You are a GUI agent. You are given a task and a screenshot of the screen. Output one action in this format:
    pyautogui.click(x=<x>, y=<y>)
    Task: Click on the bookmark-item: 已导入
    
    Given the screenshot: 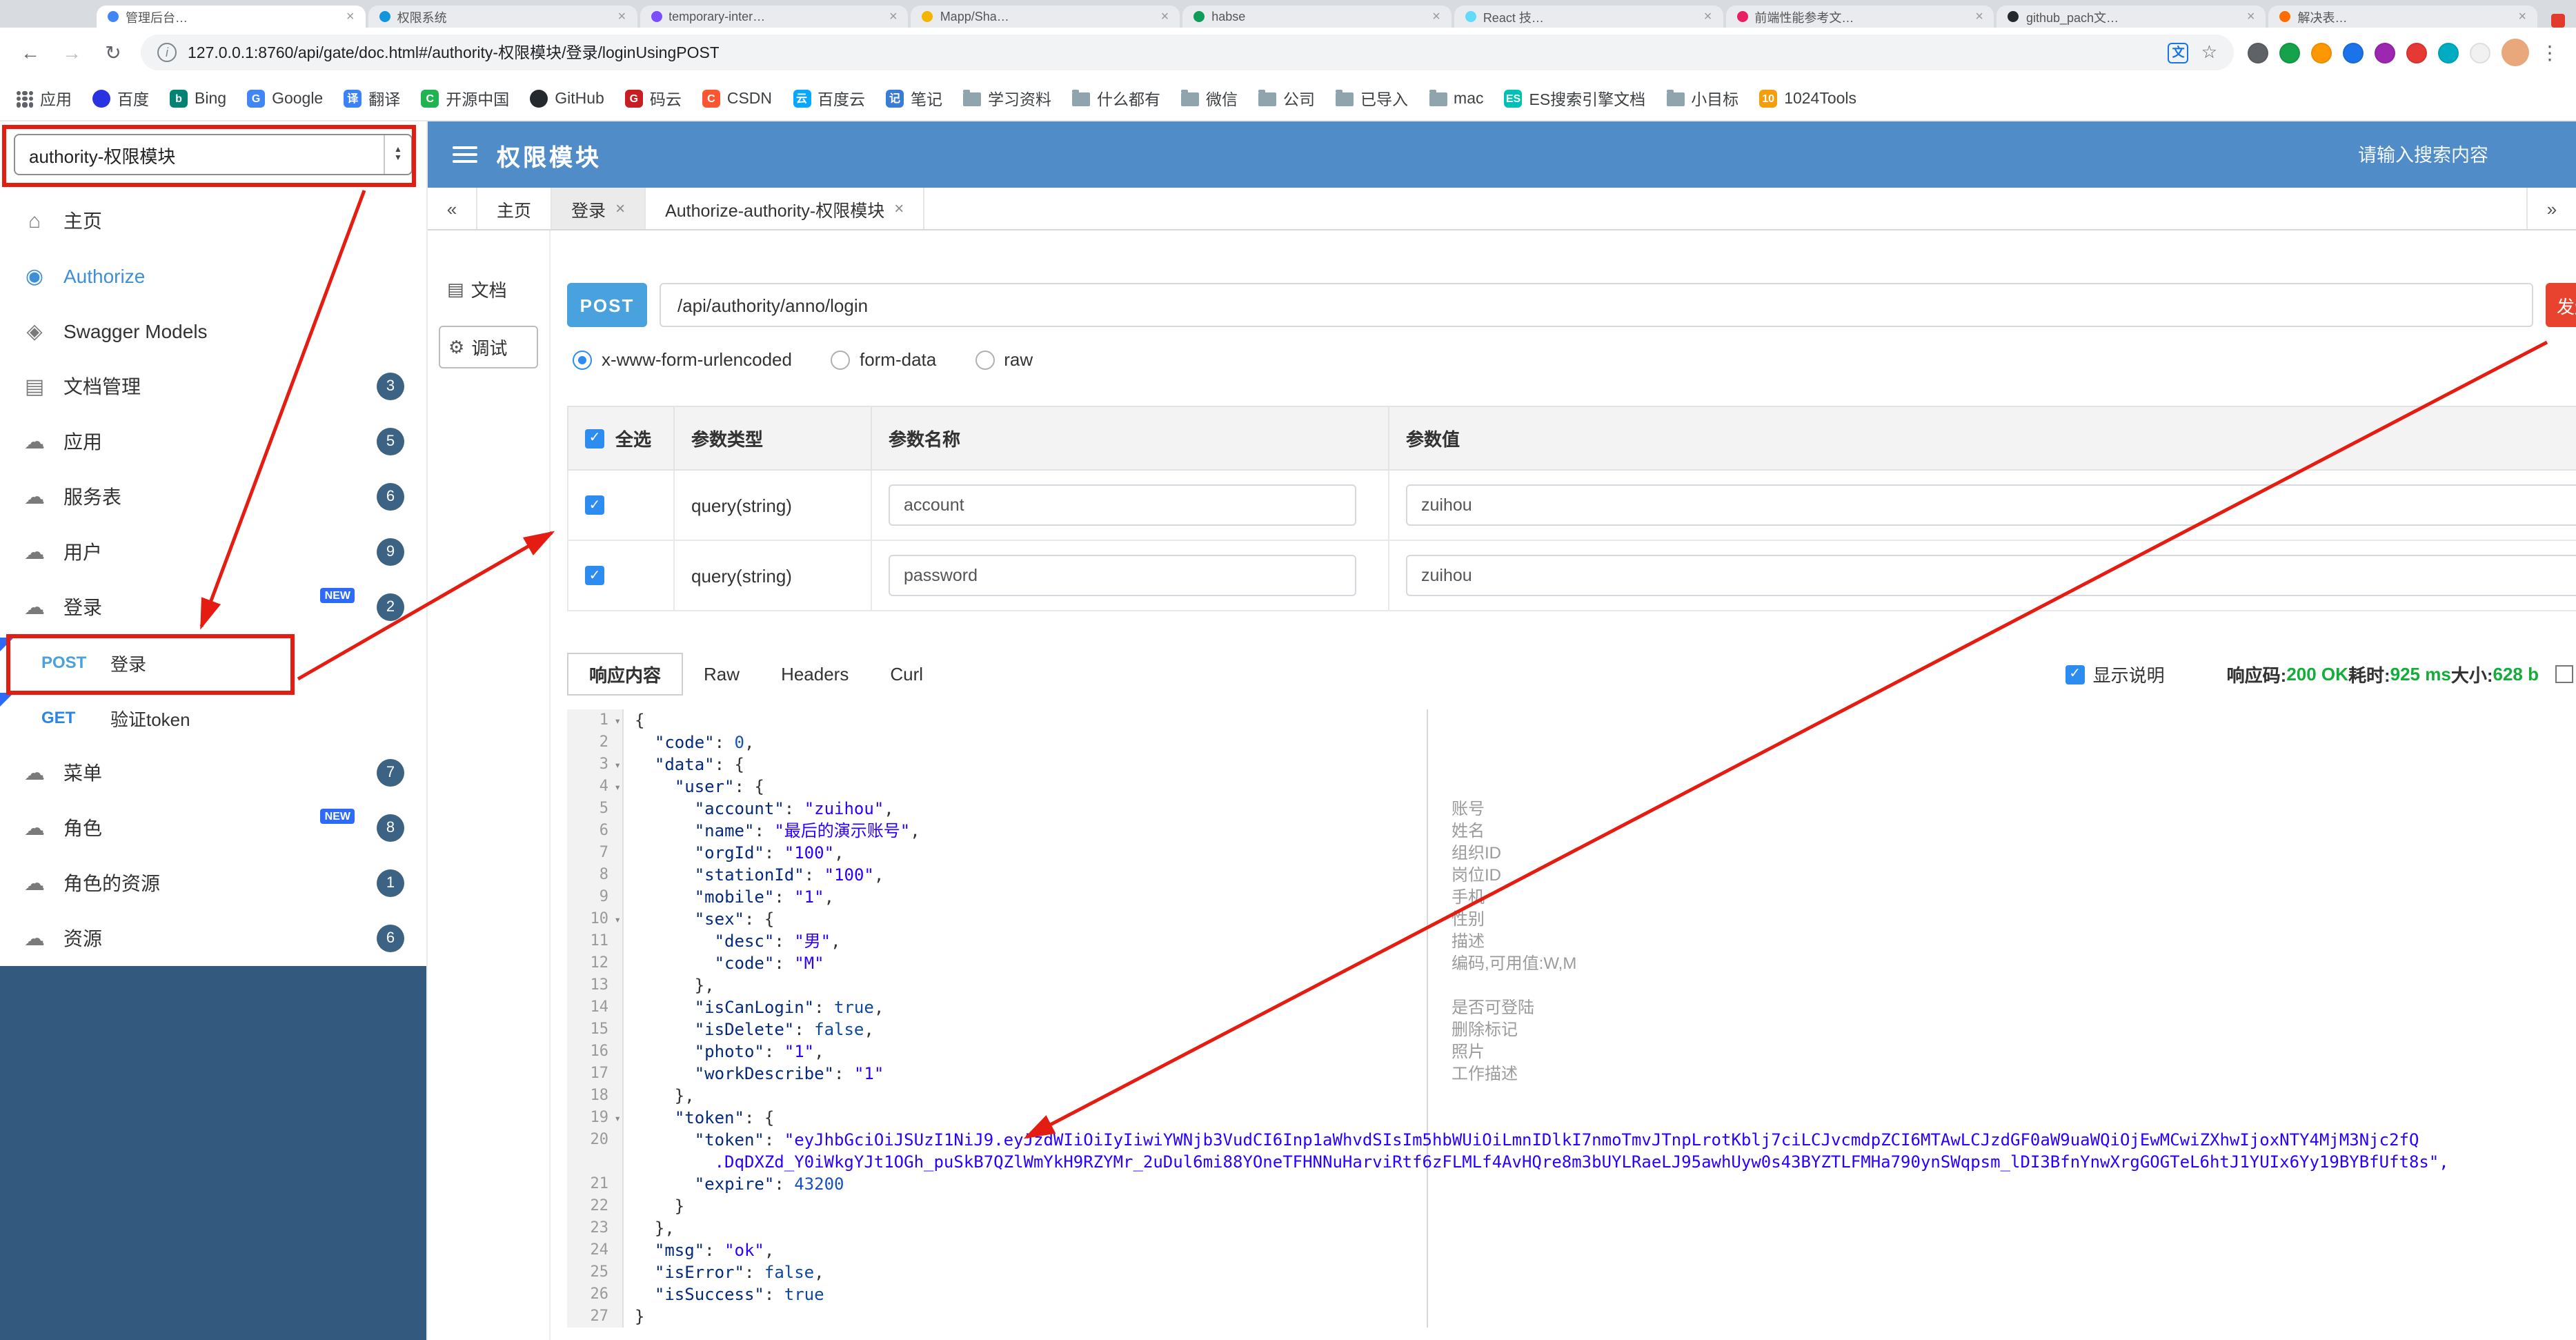 What is the action you would take?
    pyautogui.click(x=1372, y=99)
    